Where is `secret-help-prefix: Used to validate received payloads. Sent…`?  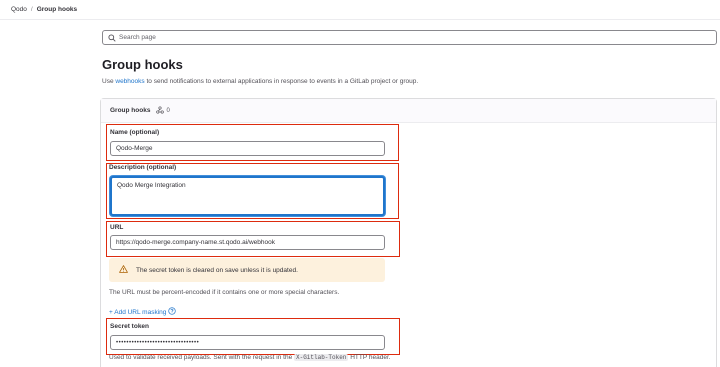 secret-help-prefix: Used to validate received payloads. Sent… is located at coordinates (201, 357).